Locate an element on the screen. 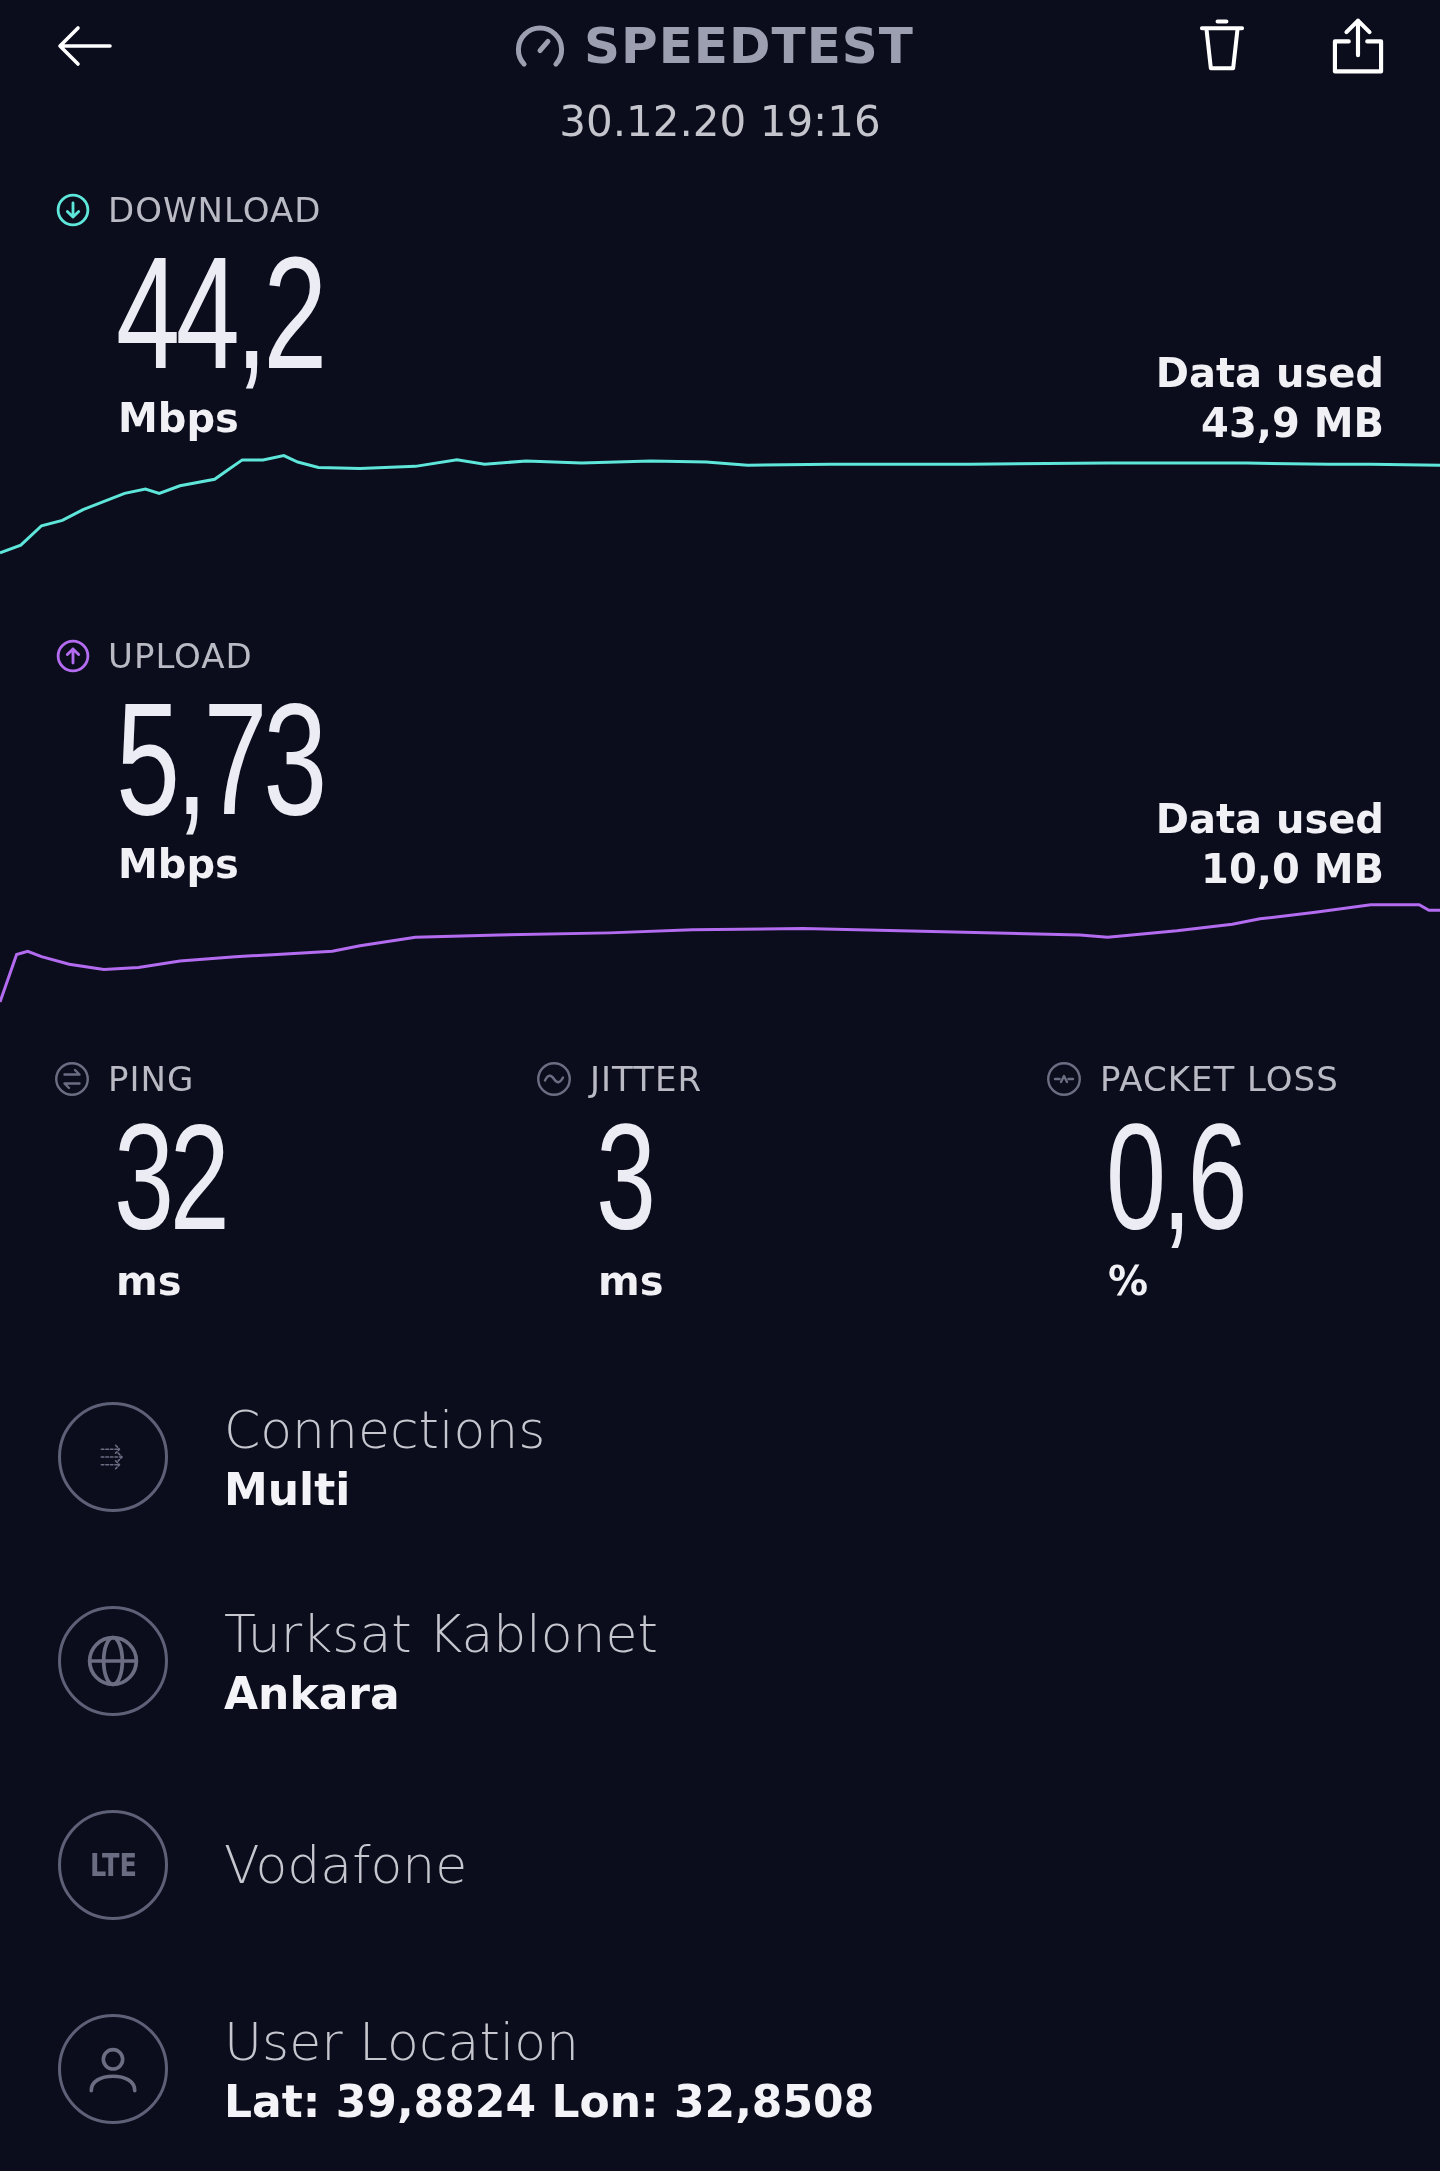  app-title: SPEEDTEST is located at coordinates (749, 45).